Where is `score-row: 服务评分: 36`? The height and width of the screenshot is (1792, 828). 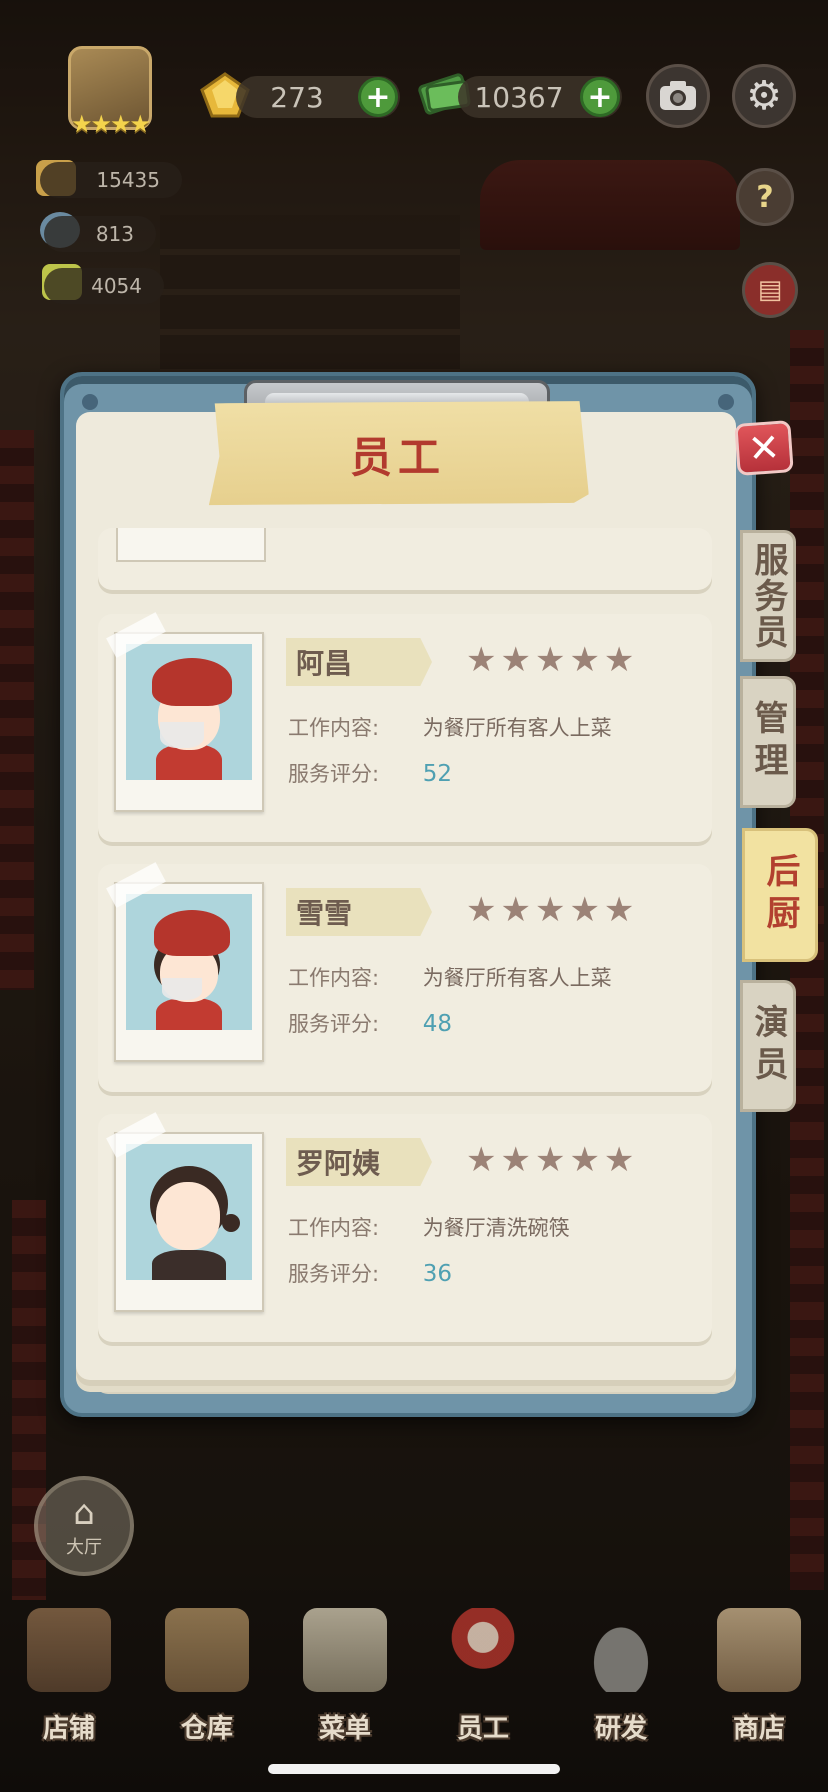
score-row: 服务评分: 36 is located at coordinates (370, 1273).